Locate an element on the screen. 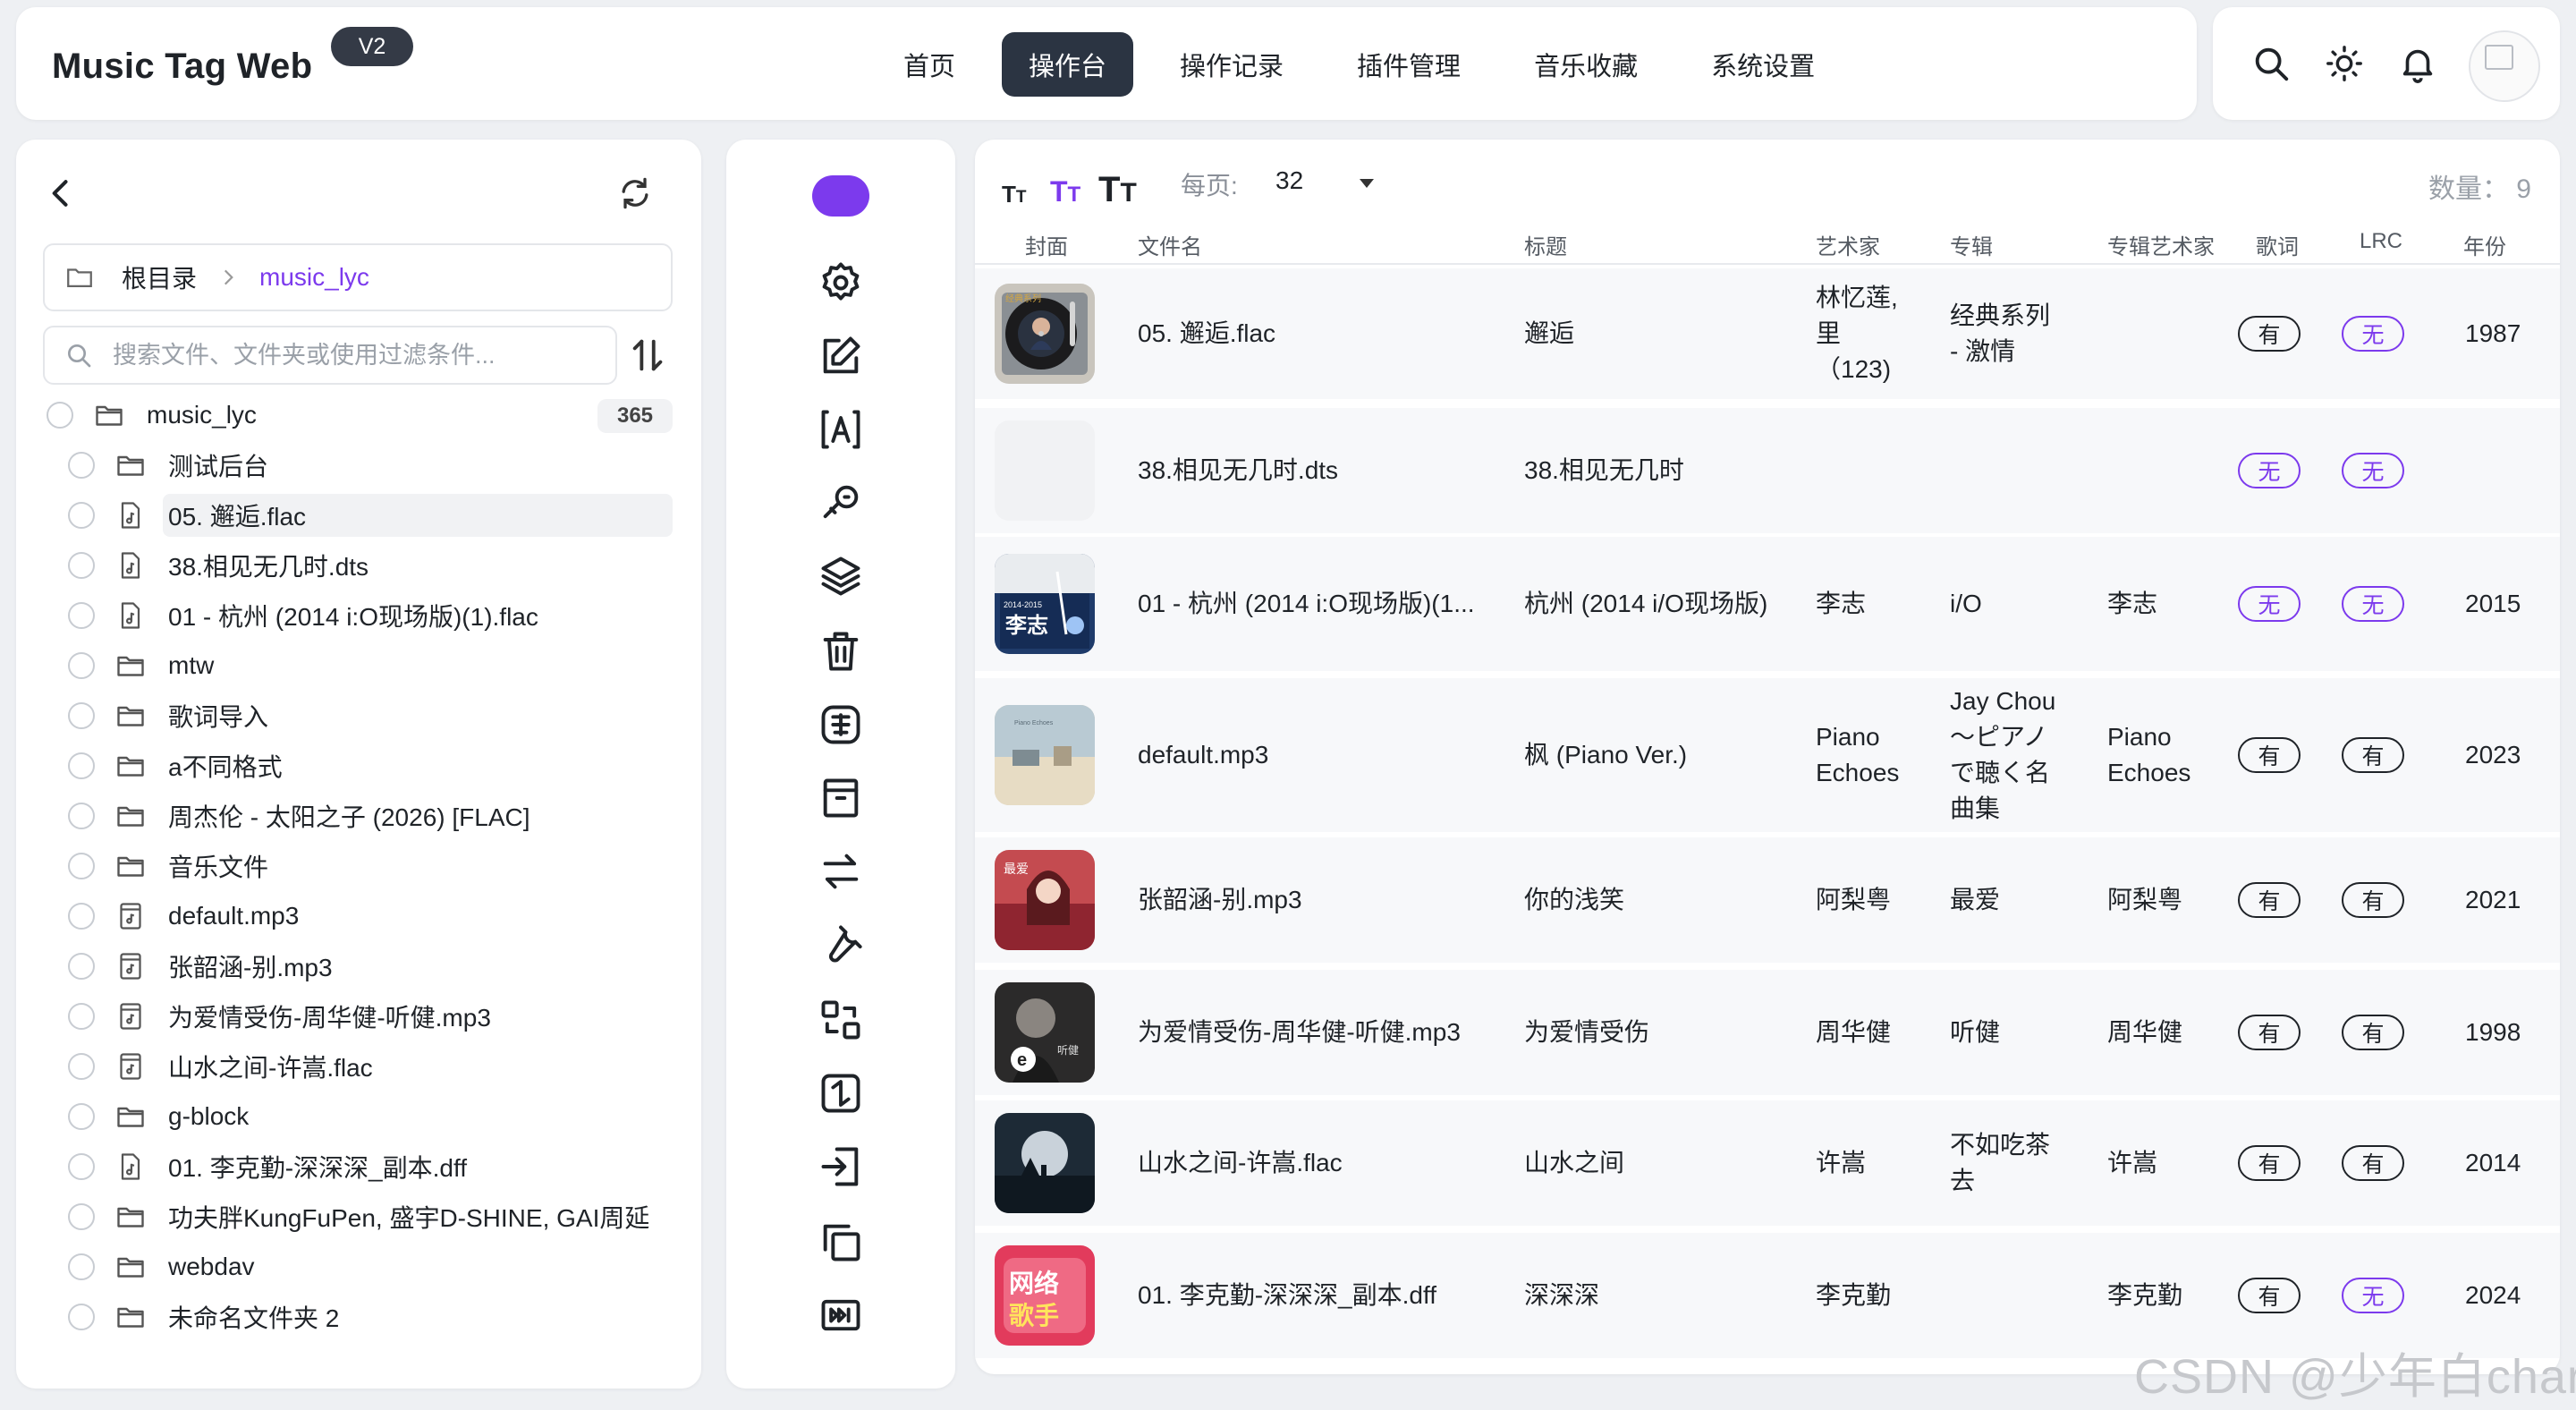 The image size is (2576, 1410). column-header: 专辑艺术家 is located at coordinates (2161, 244).